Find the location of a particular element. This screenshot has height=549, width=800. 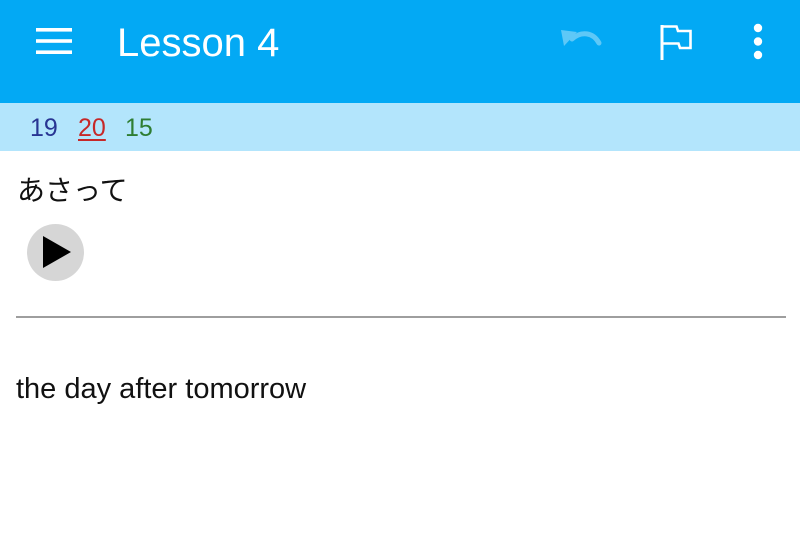

undo-button is located at coordinates (582, 42).